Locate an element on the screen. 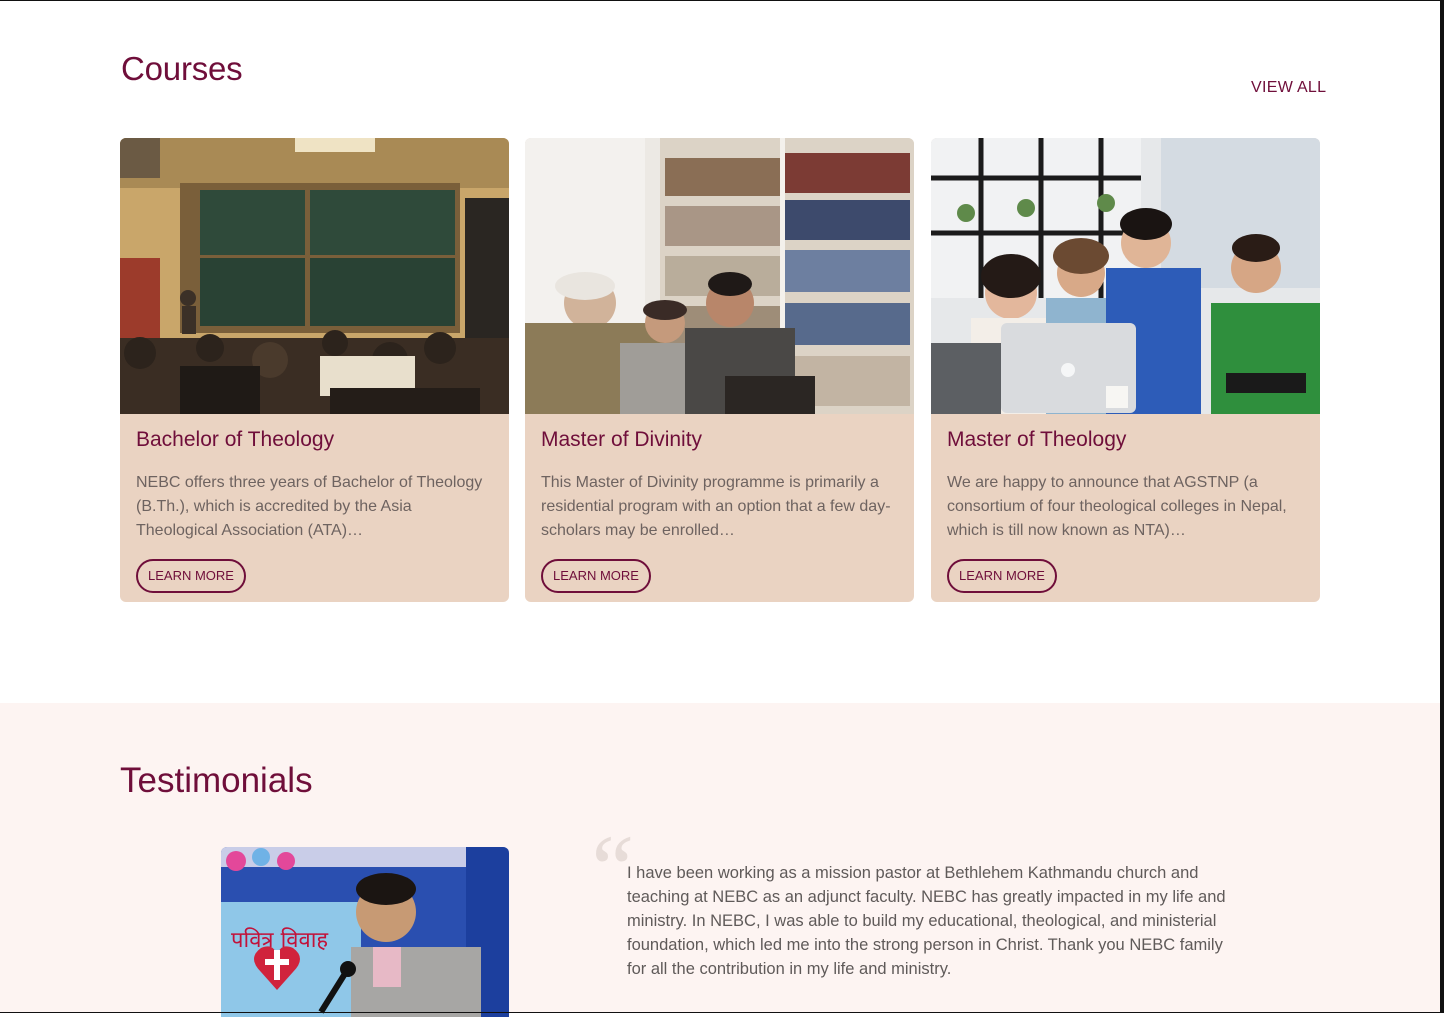 The width and height of the screenshot is (1444, 1017). group-laptop-image is located at coordinates (1125, 276).